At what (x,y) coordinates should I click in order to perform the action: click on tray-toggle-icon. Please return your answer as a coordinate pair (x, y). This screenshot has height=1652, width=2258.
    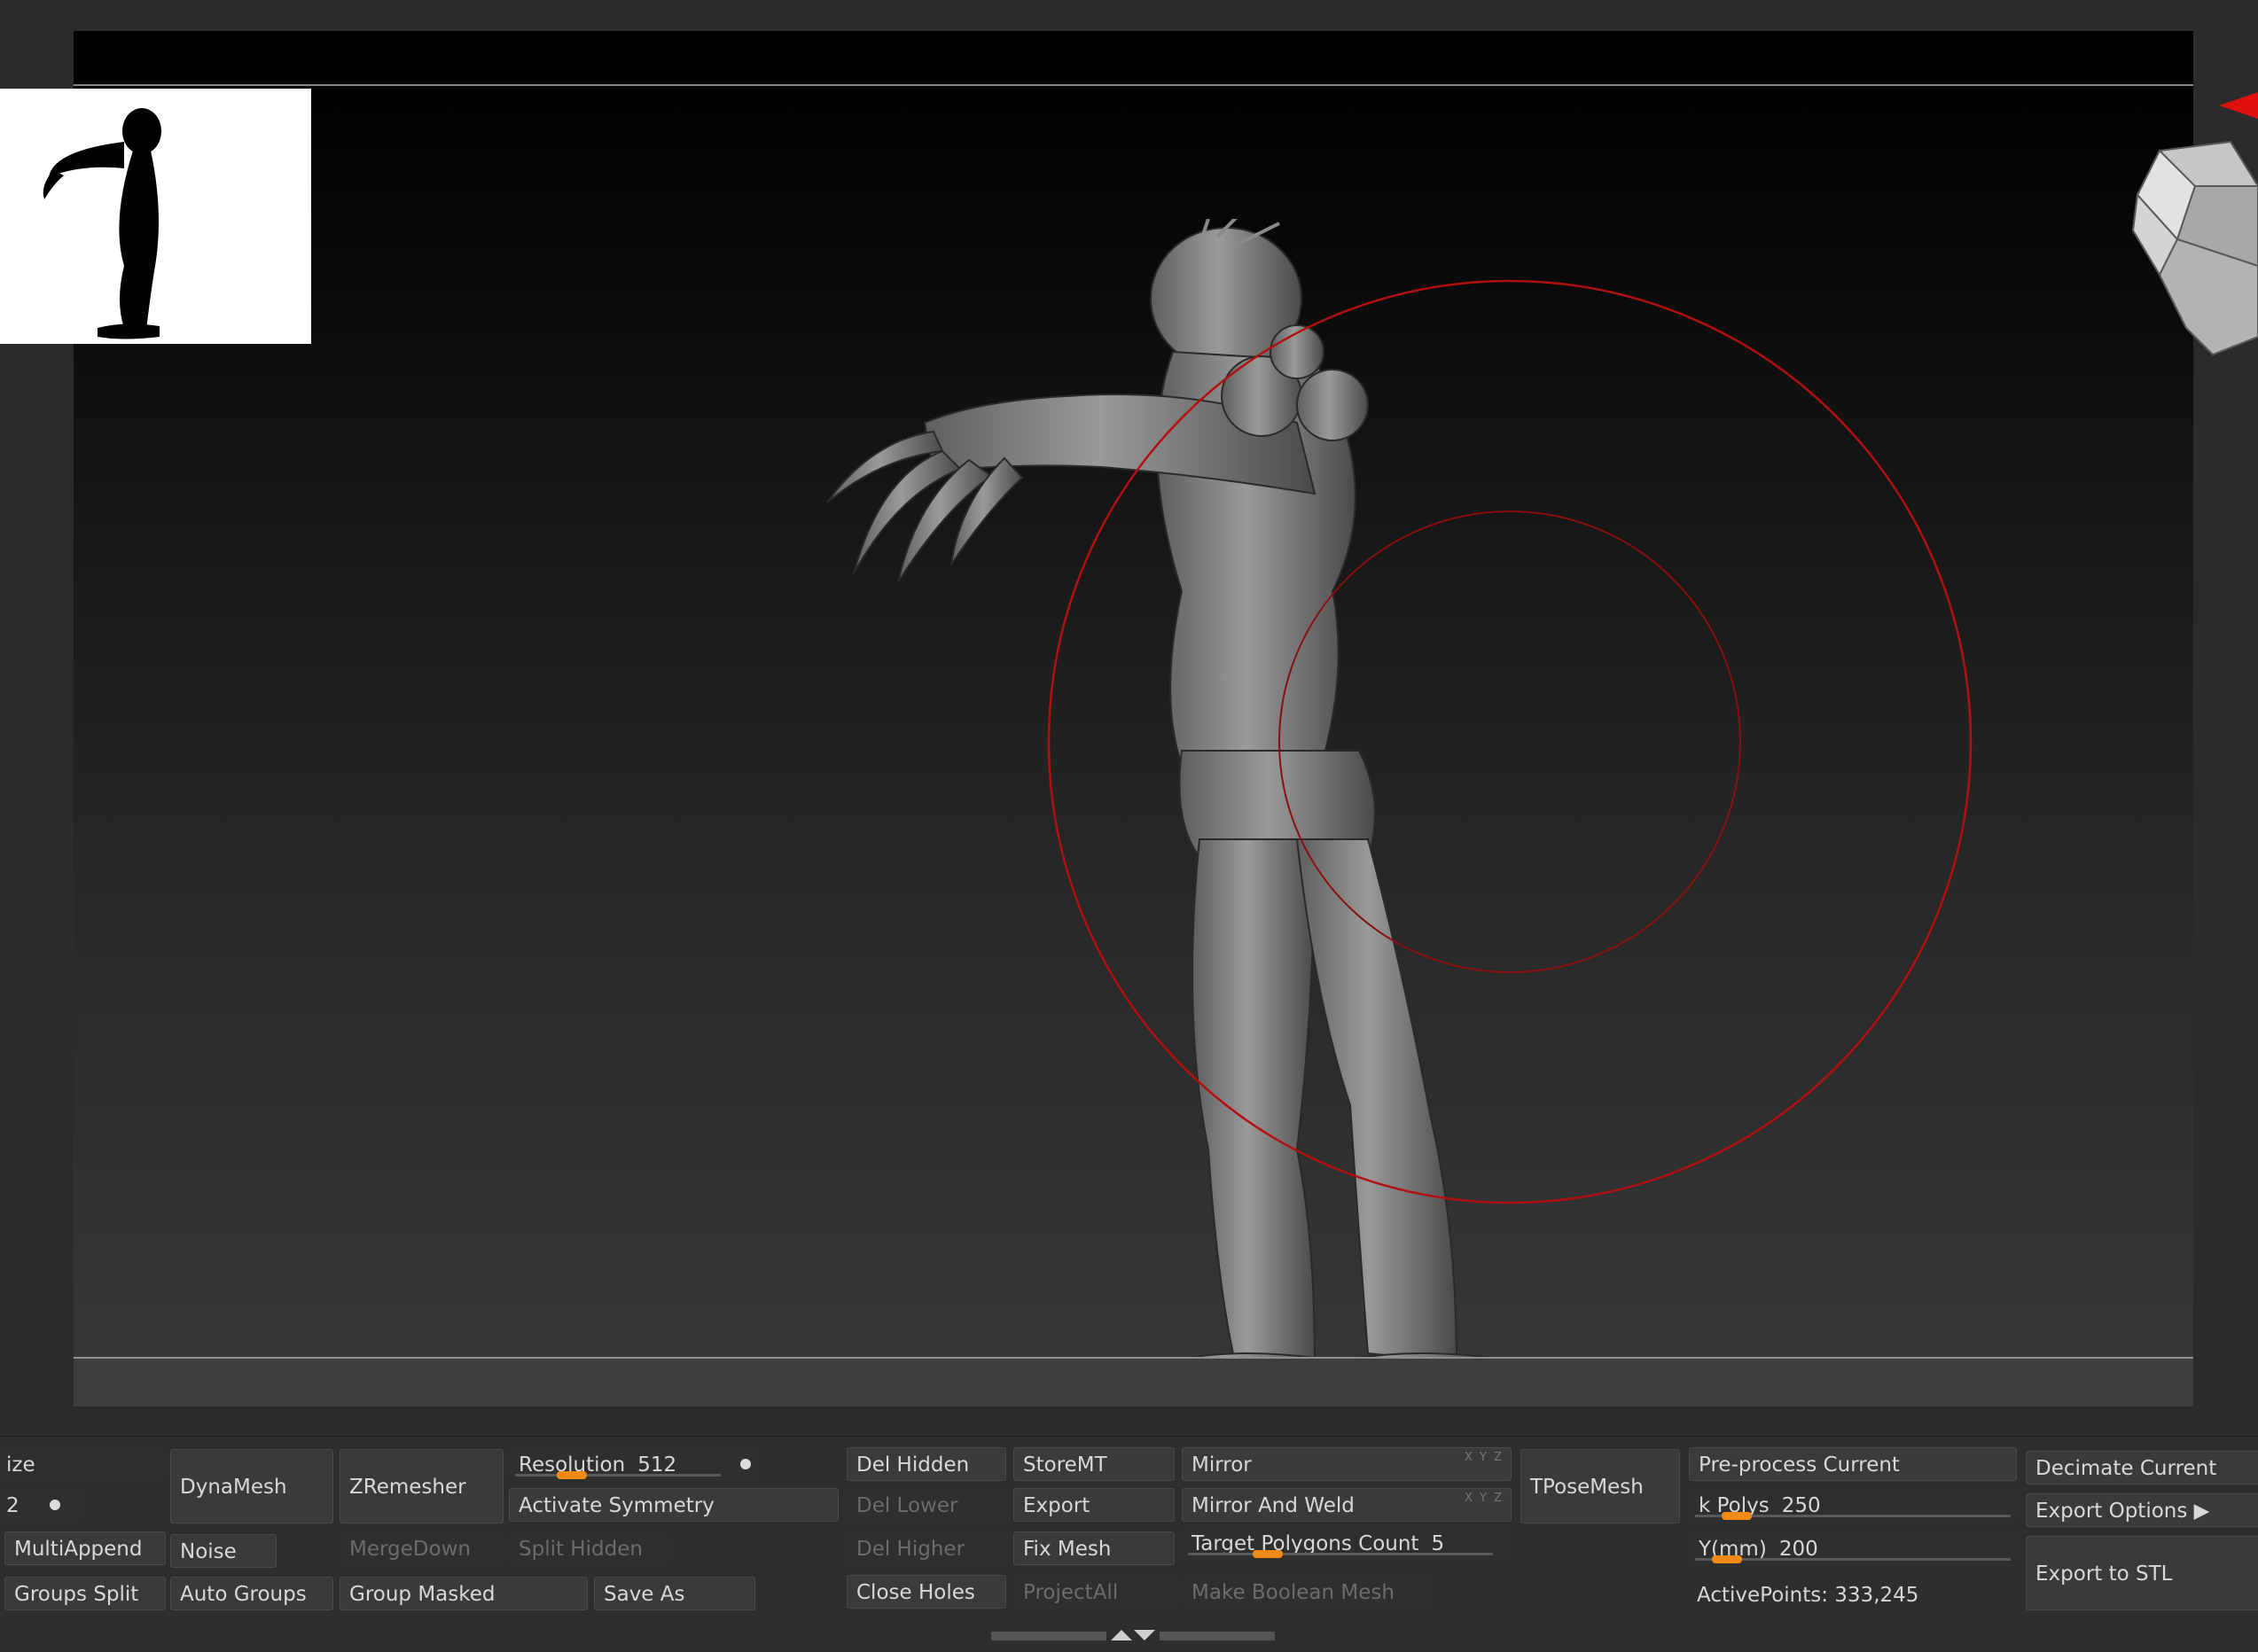
    Looking at the image, I should click on (1133, 1635).